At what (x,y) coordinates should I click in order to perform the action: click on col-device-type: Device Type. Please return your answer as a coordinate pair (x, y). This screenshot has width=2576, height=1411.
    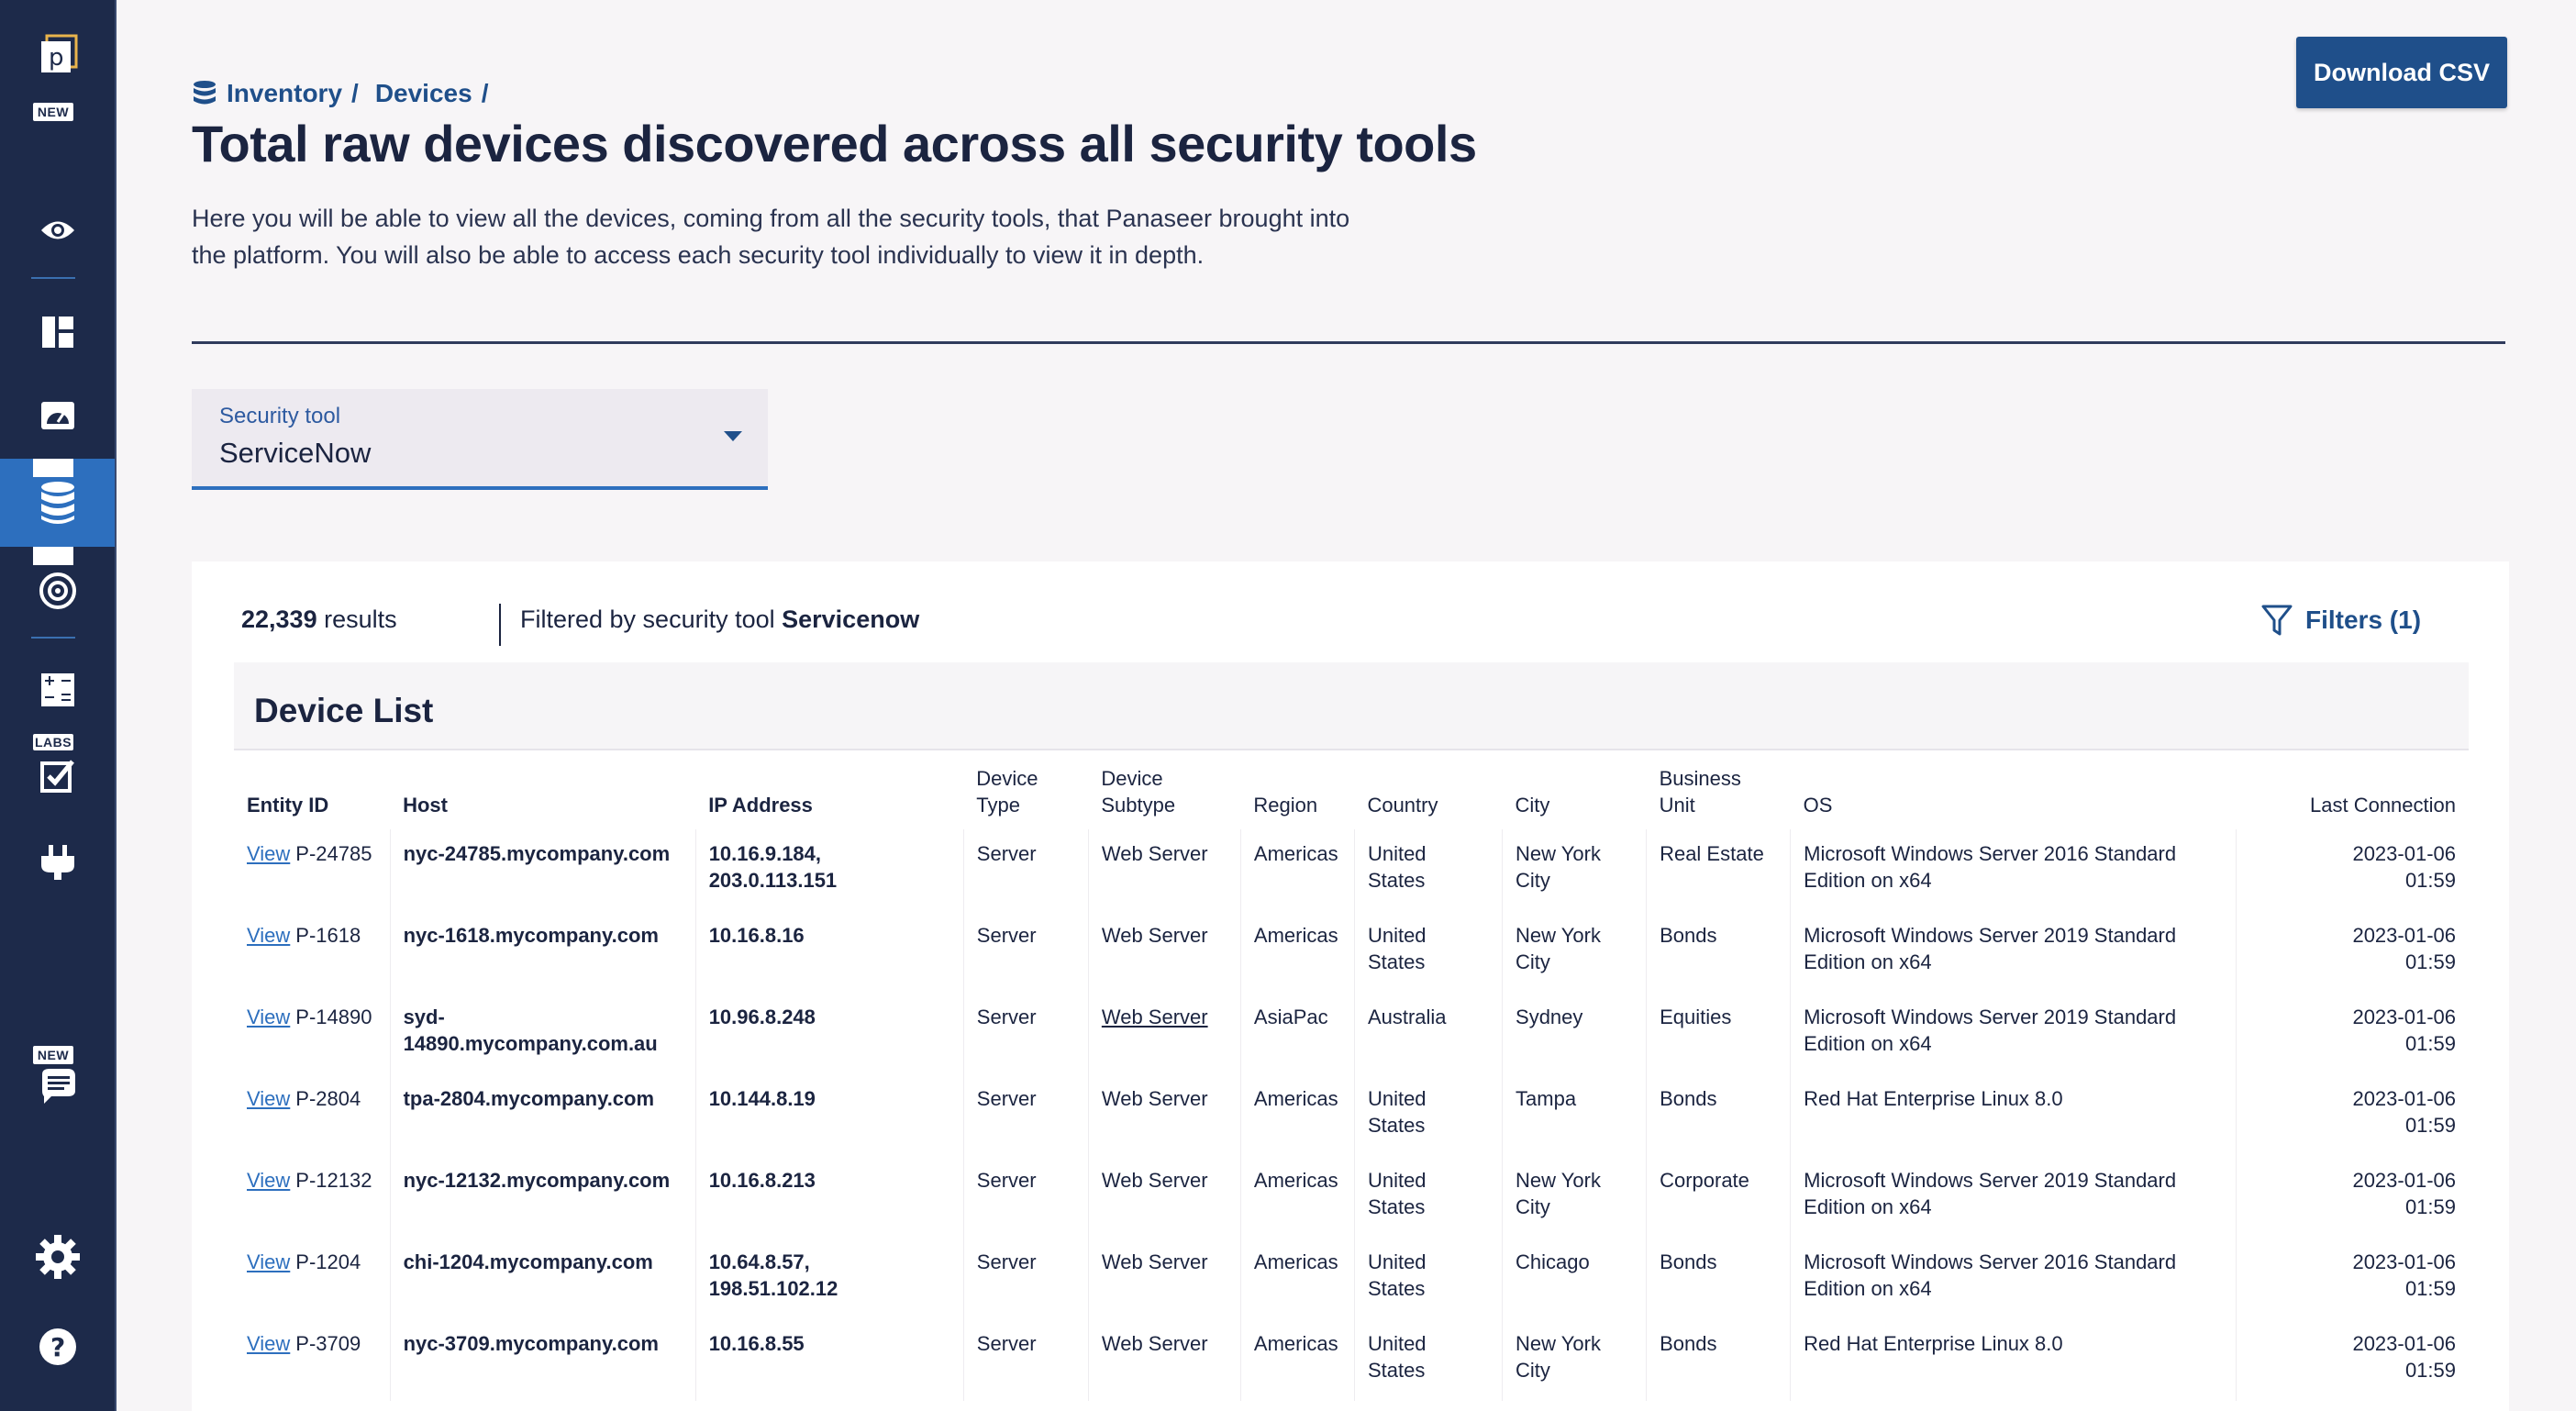
    Looking at the image, I should click on (1025, 793).